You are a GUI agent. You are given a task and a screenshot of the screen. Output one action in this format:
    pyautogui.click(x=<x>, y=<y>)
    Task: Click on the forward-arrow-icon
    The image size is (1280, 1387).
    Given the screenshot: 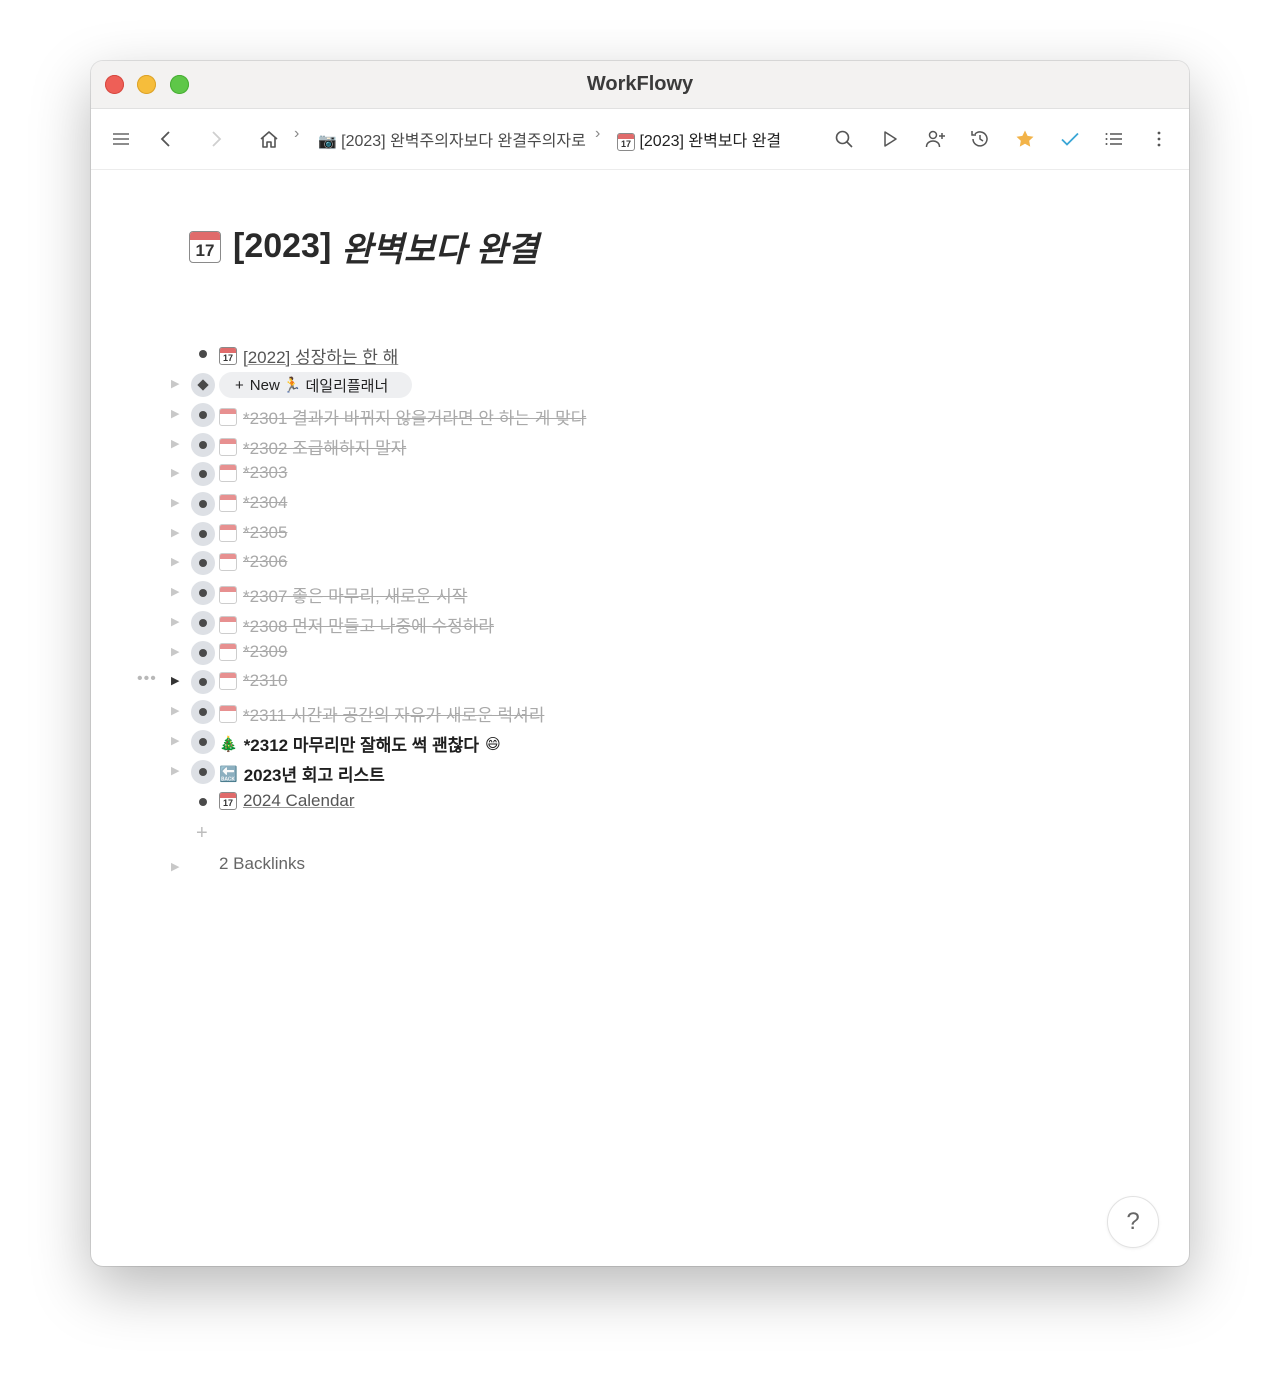 What is the action you would take?
    pyautogui.click(x=216, y=139)
    